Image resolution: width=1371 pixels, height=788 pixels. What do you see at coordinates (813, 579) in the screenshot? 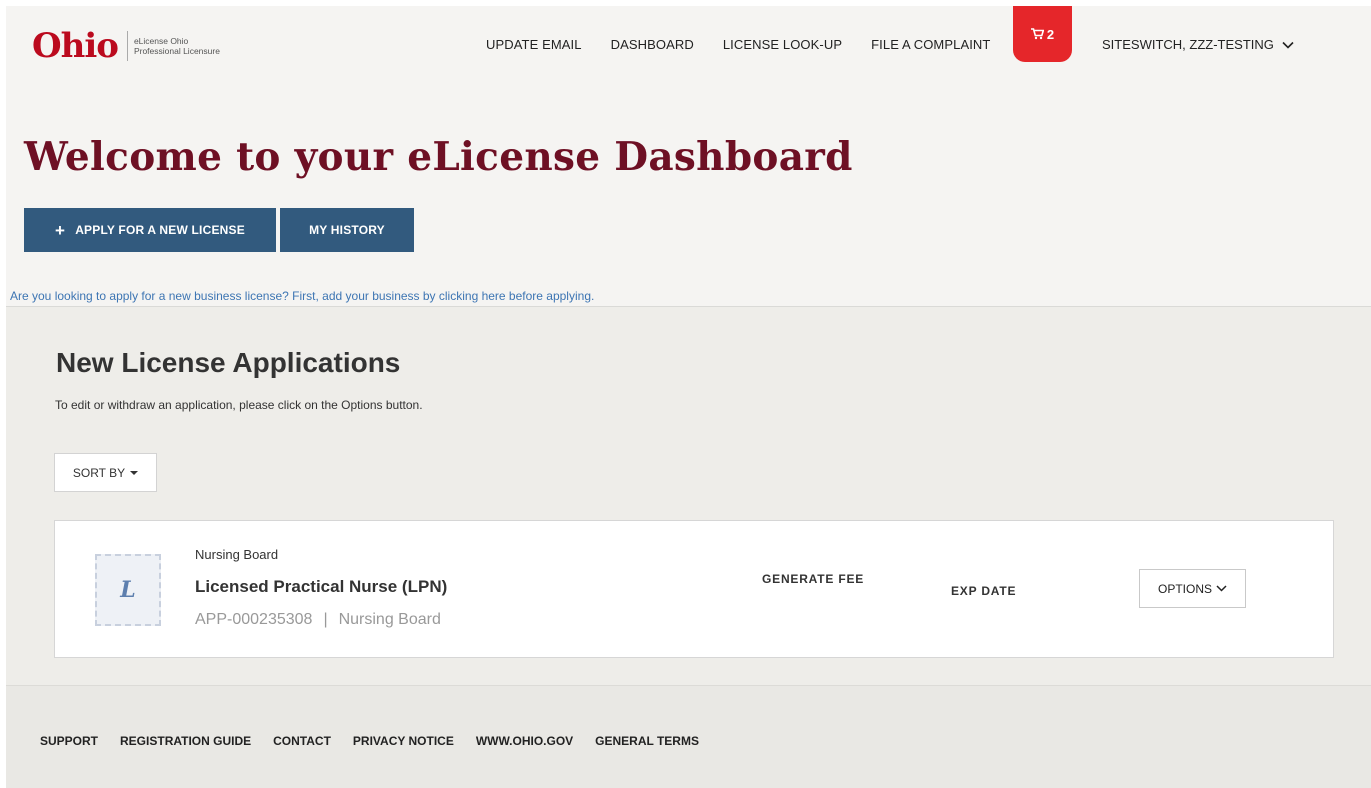
I see `generate-fee-label: GENERATE FEE` at bounding box center [813, 579].